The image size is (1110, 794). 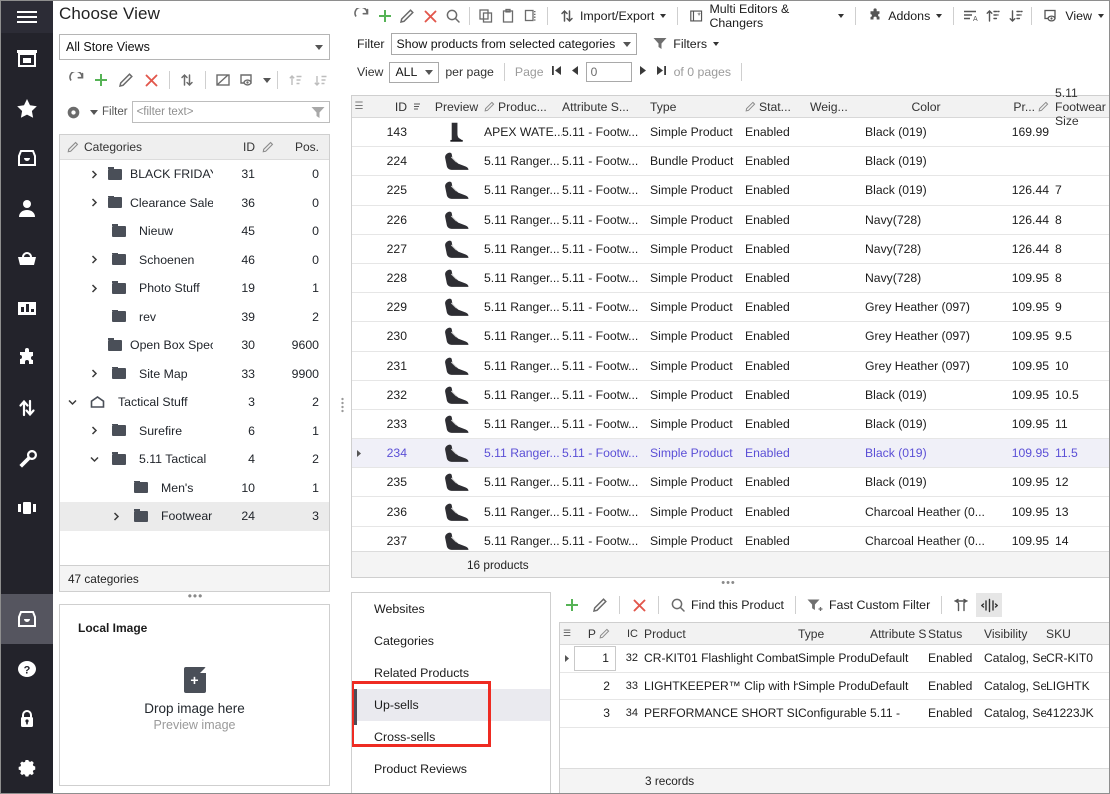 What do you see at coordinates (342, 397) in the screenshot?
I see `vertical-splitter` at bounding box center [342, 397].